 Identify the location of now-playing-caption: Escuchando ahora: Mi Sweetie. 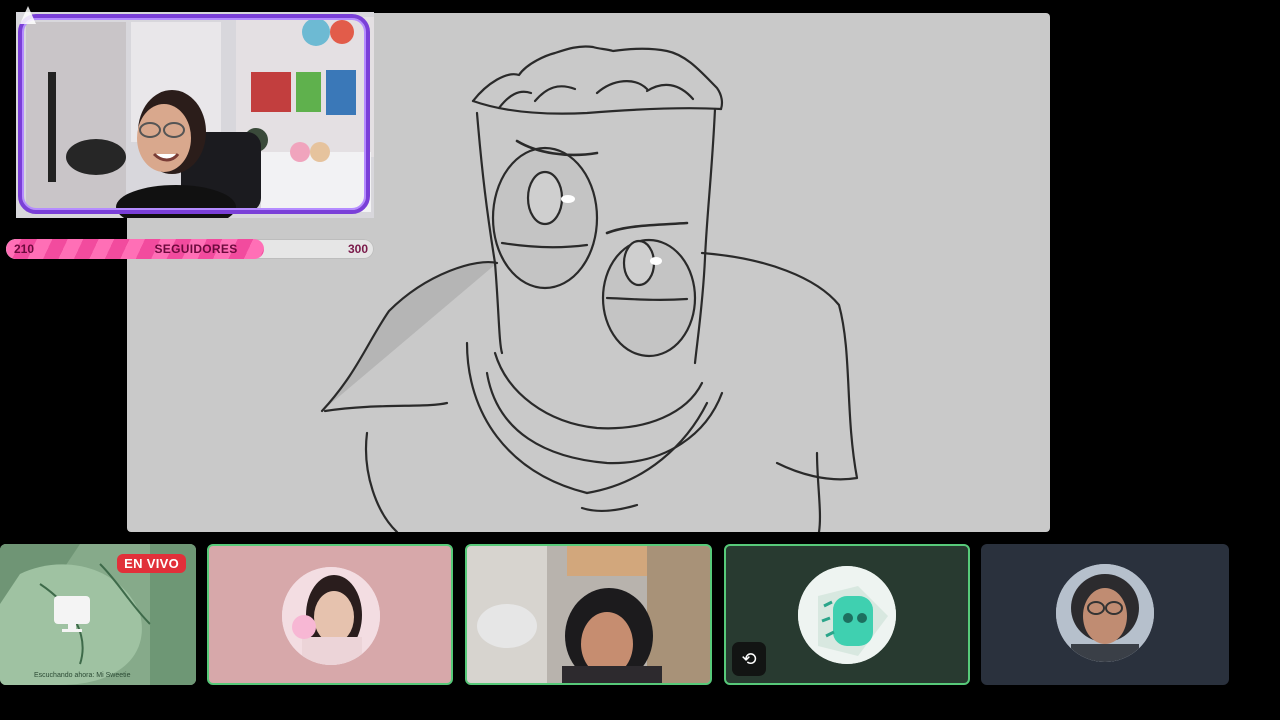
(82, 675).